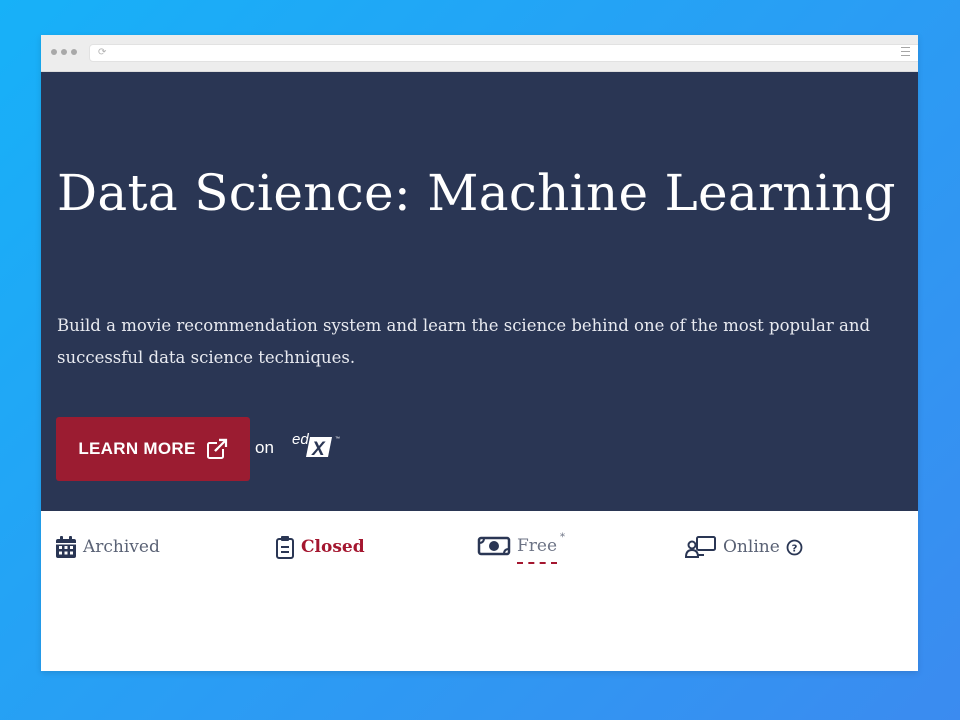 The height and width of the screenshot is (720, 960). I want to click on online-learning-icon, so click(700, 547).